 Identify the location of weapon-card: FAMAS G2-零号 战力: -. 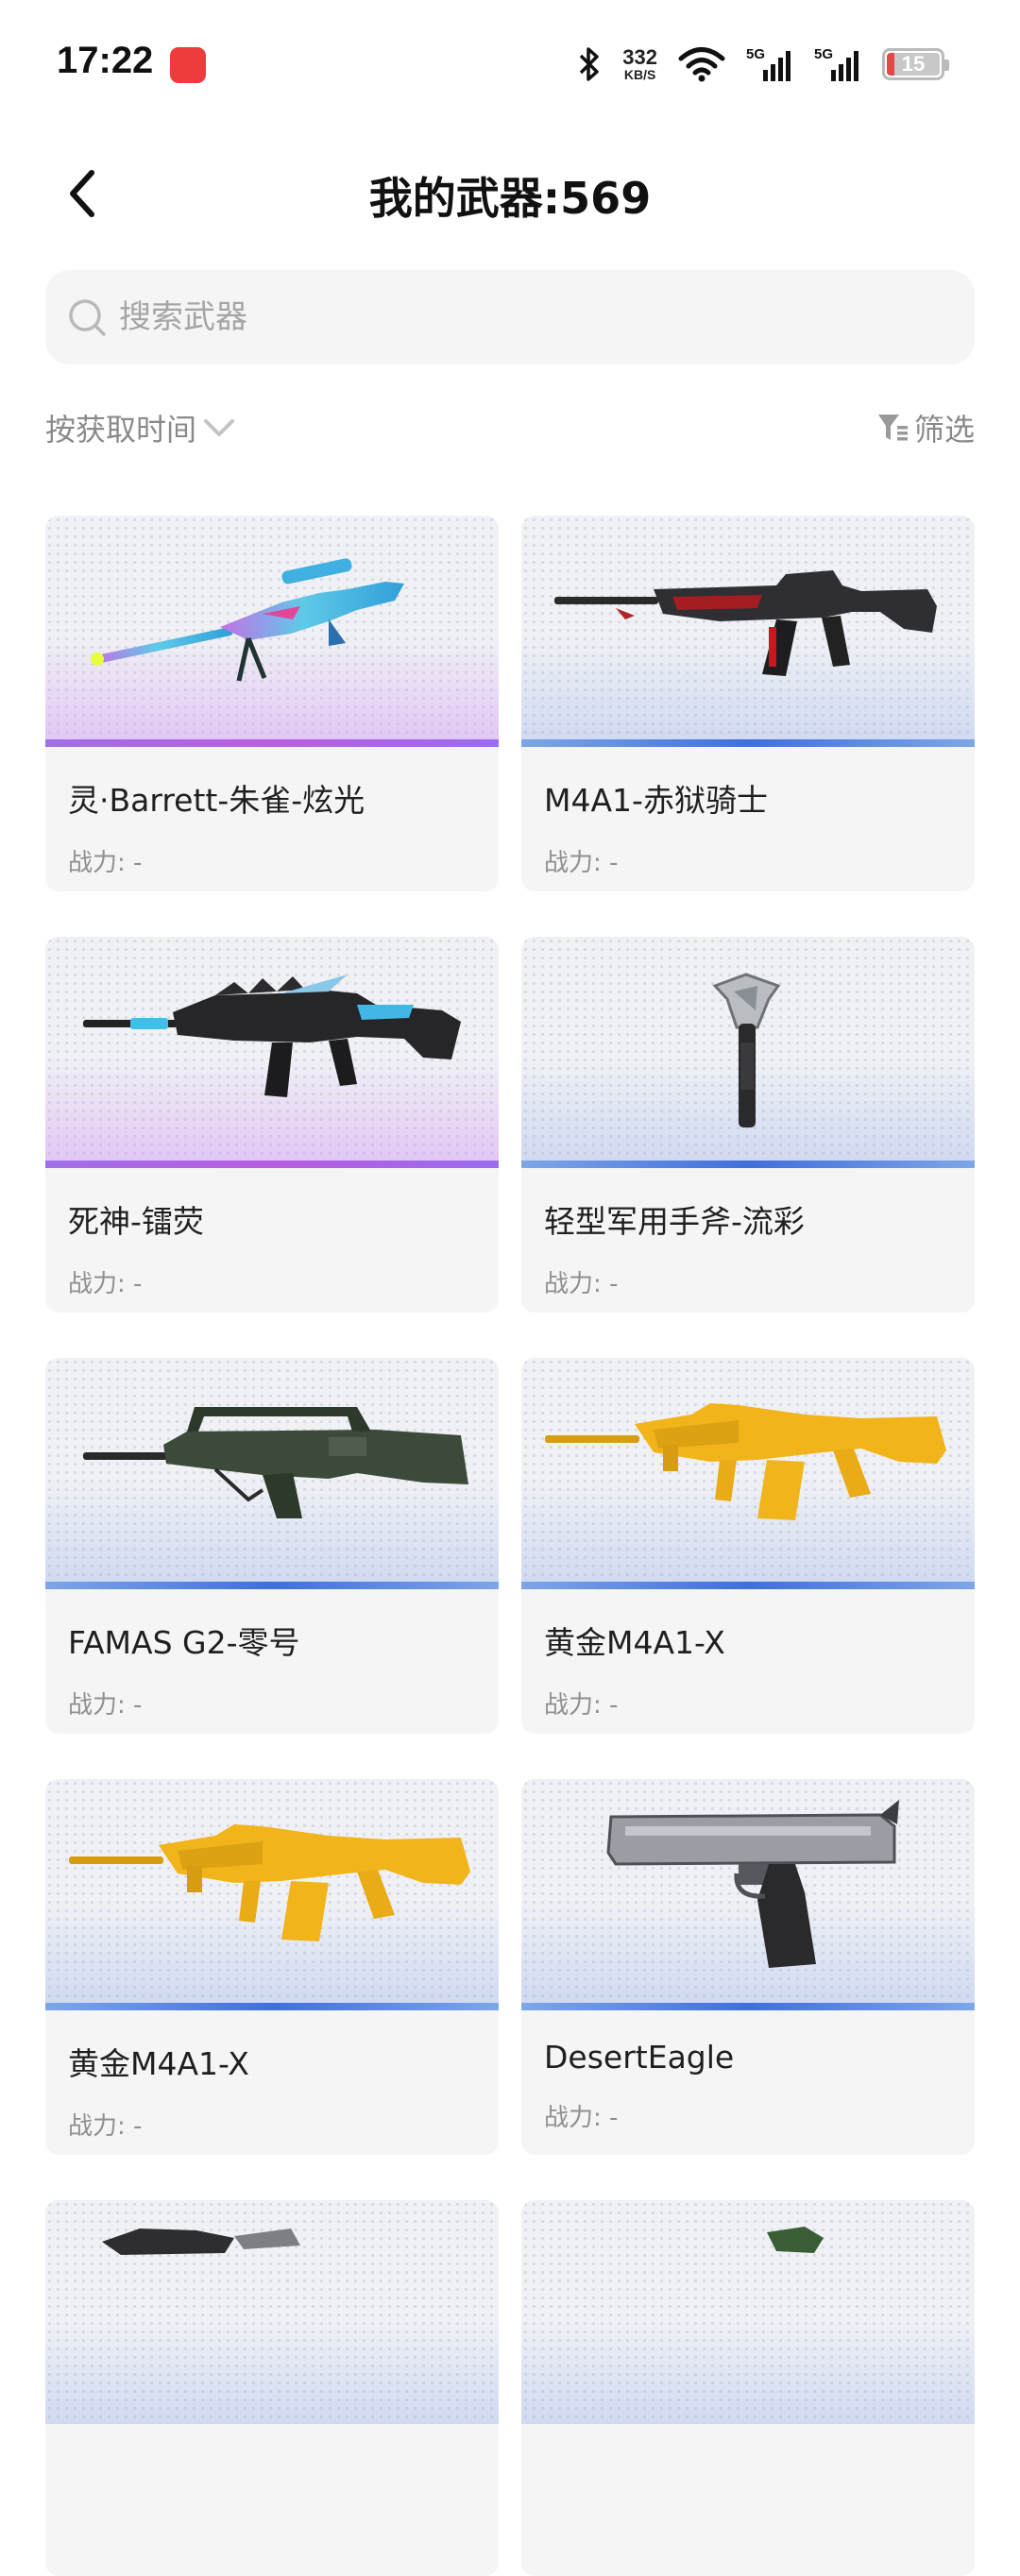
(272, 1546).